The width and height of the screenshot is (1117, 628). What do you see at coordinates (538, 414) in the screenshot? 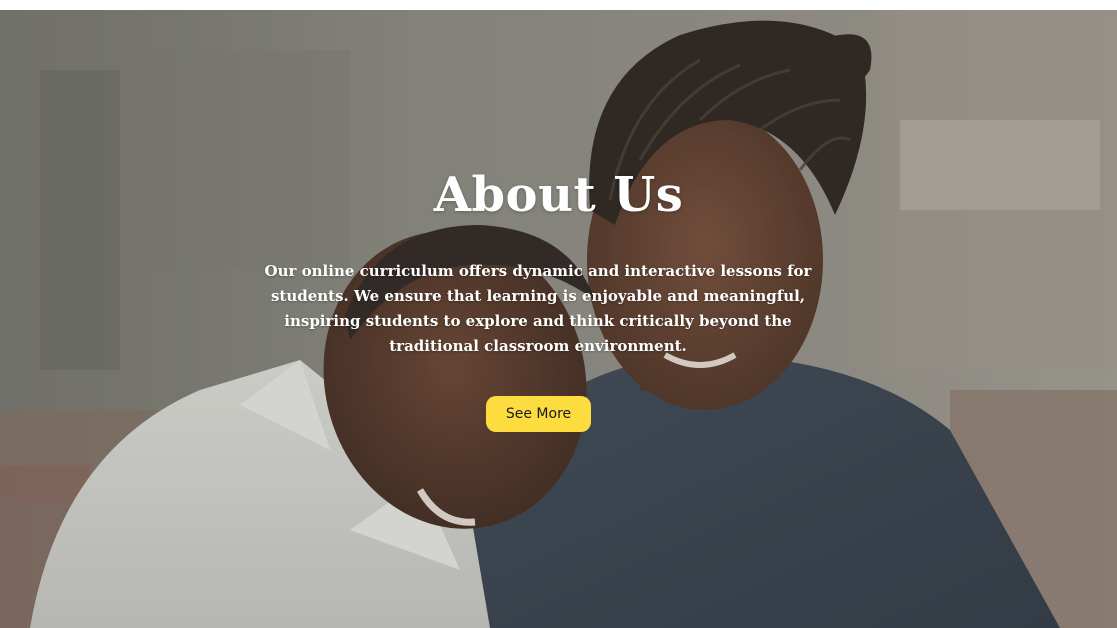
I see `see-more-button: See More` at bounding box center [538, 414].